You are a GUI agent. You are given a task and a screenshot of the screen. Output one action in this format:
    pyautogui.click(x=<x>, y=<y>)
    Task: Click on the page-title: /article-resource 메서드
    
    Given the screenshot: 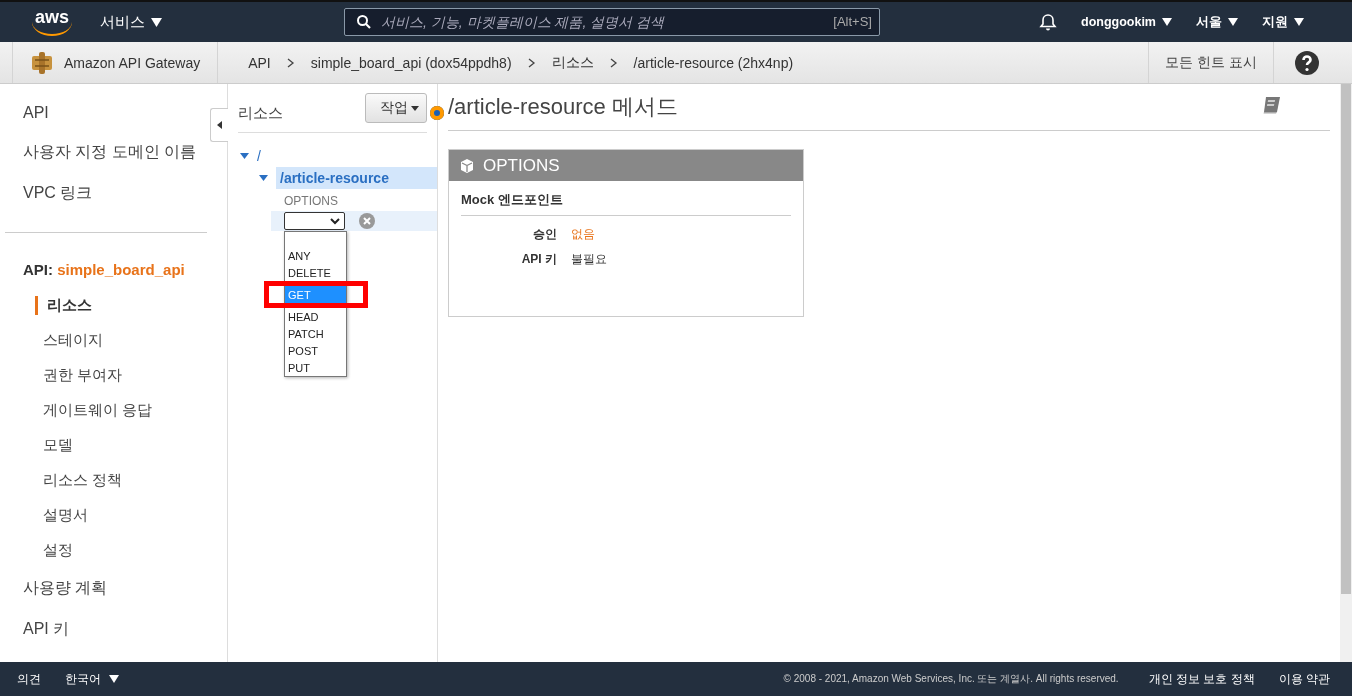 What is the action you would take?
    pyautogui.click(x=563, y=107)
    